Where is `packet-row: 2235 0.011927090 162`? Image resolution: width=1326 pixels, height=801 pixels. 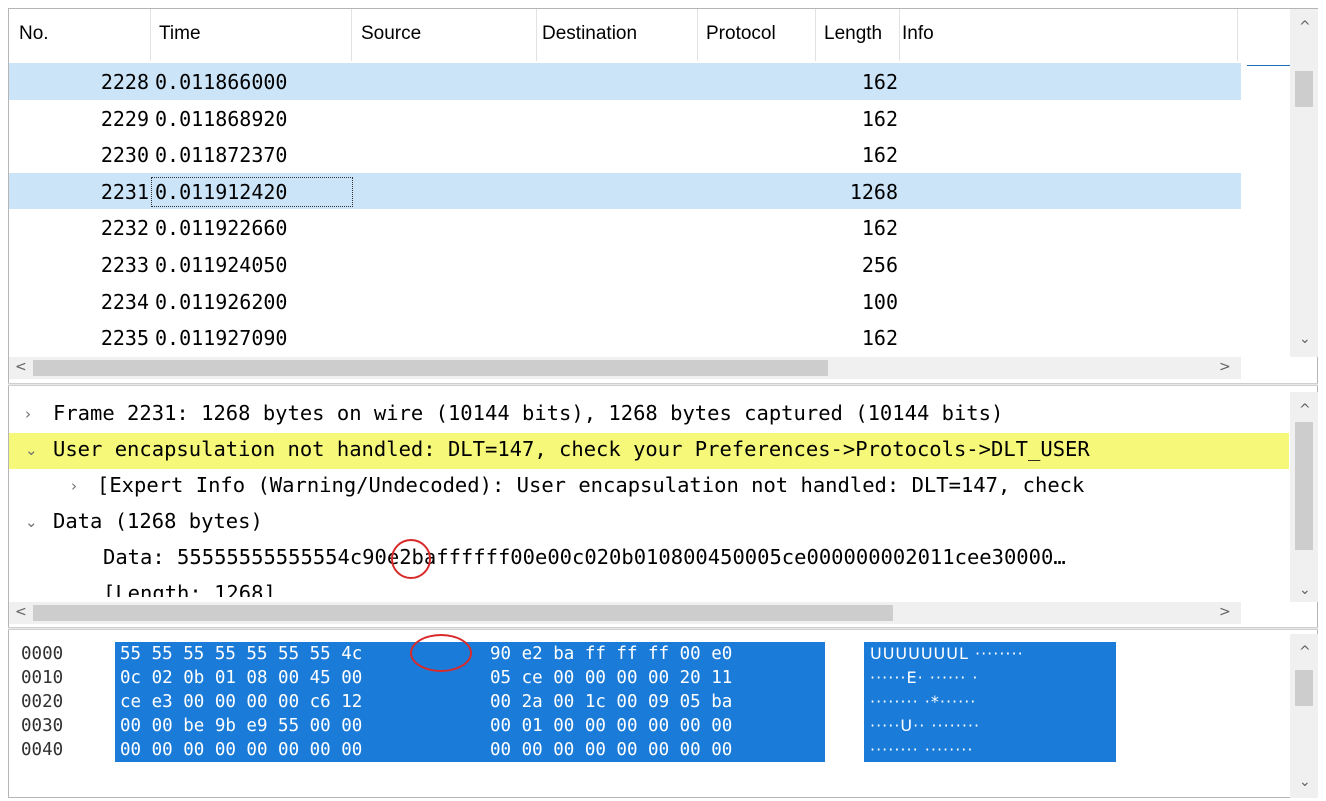
packet-row: 2235 0.011927090 162 is located at coordinates (625, 337).